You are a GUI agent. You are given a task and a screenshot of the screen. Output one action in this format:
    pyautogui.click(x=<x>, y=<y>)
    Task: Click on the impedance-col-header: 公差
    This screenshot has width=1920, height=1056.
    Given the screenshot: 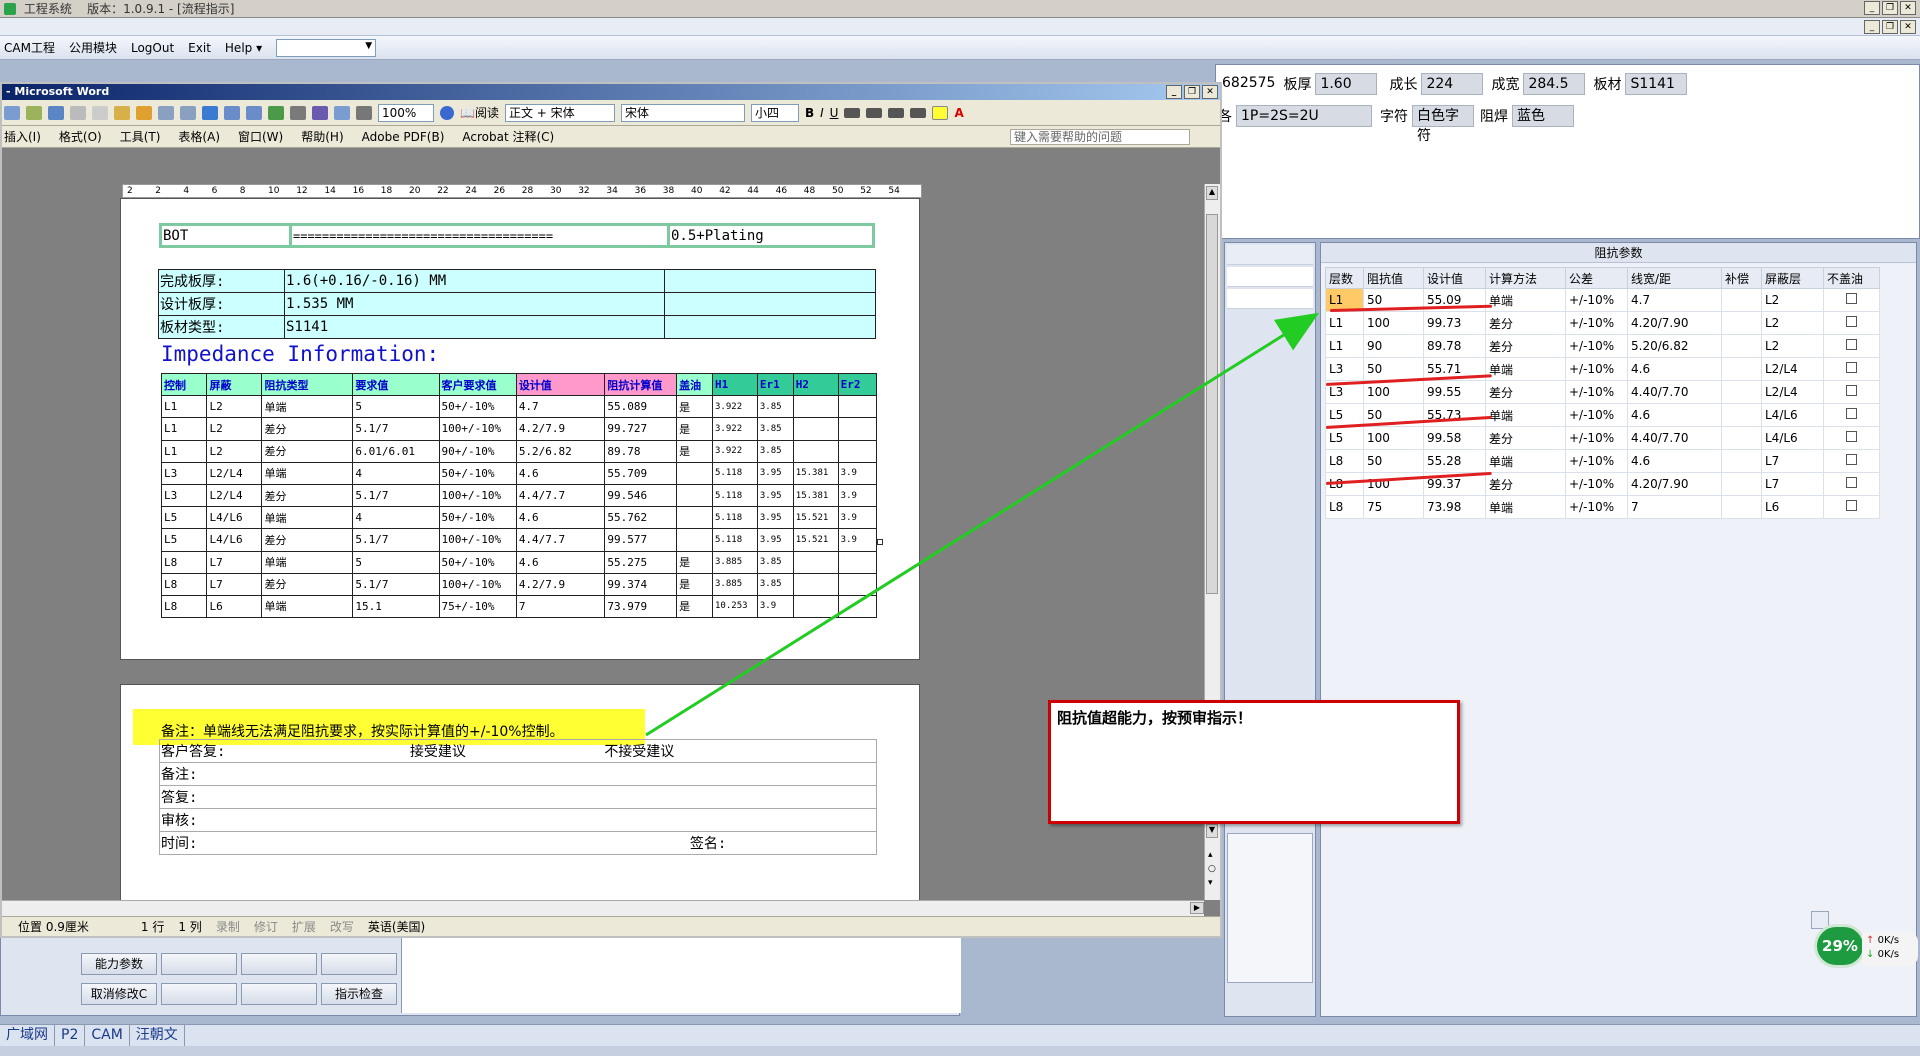 What is the action you would take?
    pyautogui.click(x=1596, y=278)
    